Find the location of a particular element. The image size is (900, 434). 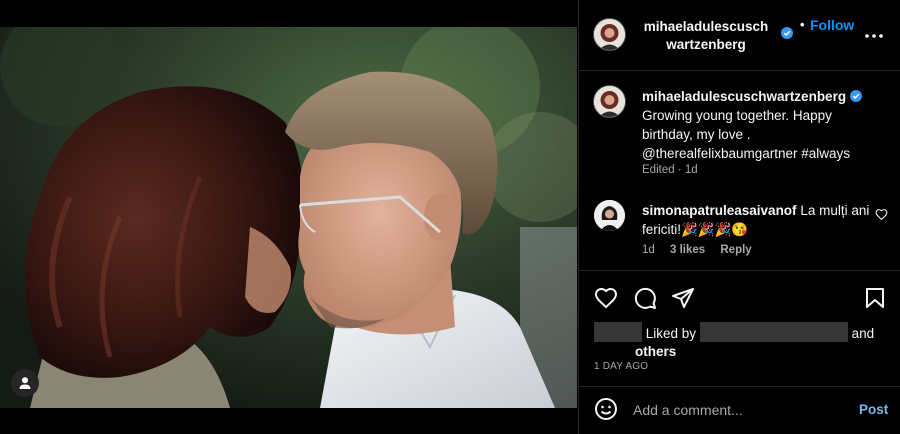

author-username: mihaeladulescuschwartzenberg is located at coordinates (706, 36).